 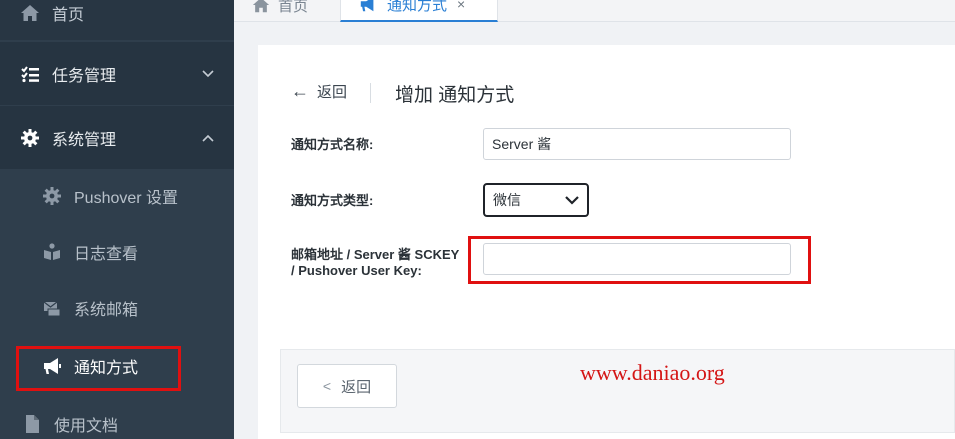 I want to click on page-title: 增加 通知方式, so click(x=455, y=95).